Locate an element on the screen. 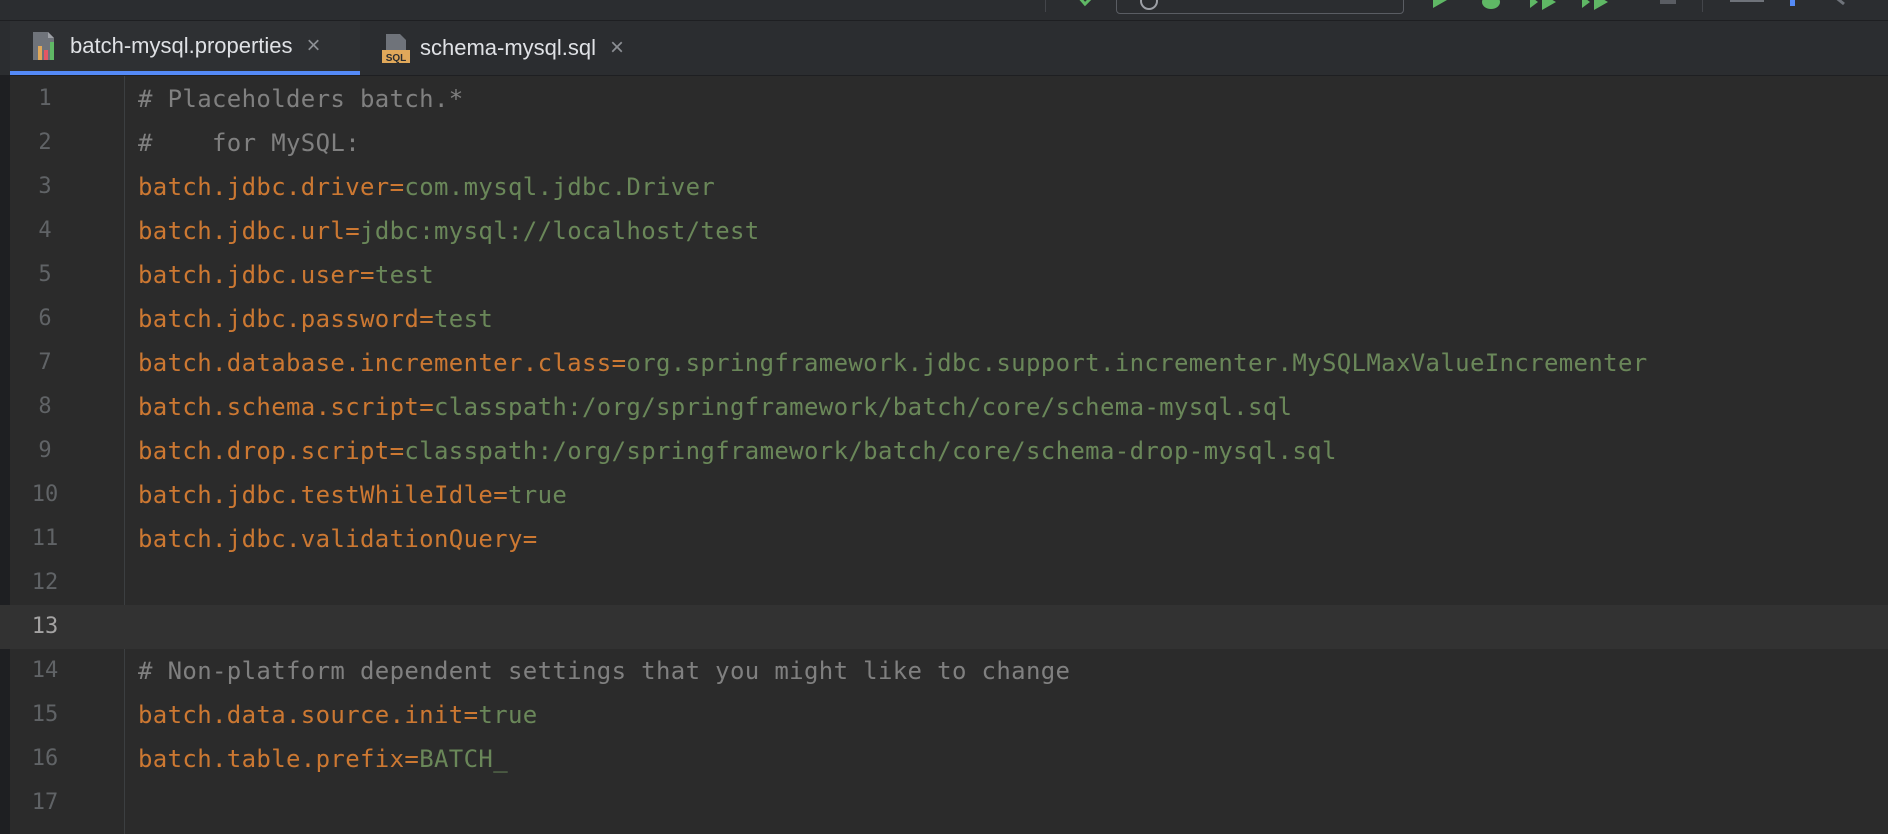 The height and width of the screenshot is (834, 1888). code-line: batch.jdbc.driver=com.mysql.jdbc.Driver is located at coordinates (426, 187).